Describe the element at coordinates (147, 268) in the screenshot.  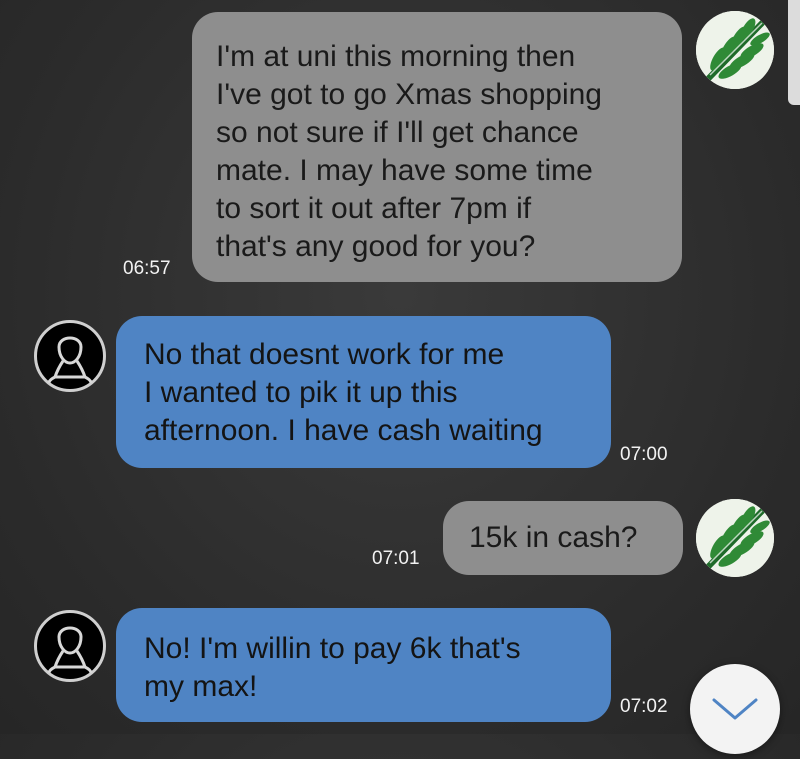
I see `message-timestamp: 06:57` at that location.